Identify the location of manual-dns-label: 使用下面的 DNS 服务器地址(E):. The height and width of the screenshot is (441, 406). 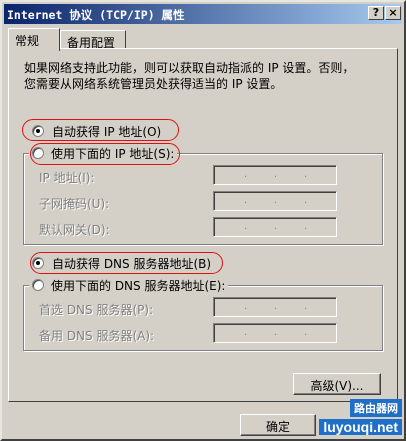
(138, 286).